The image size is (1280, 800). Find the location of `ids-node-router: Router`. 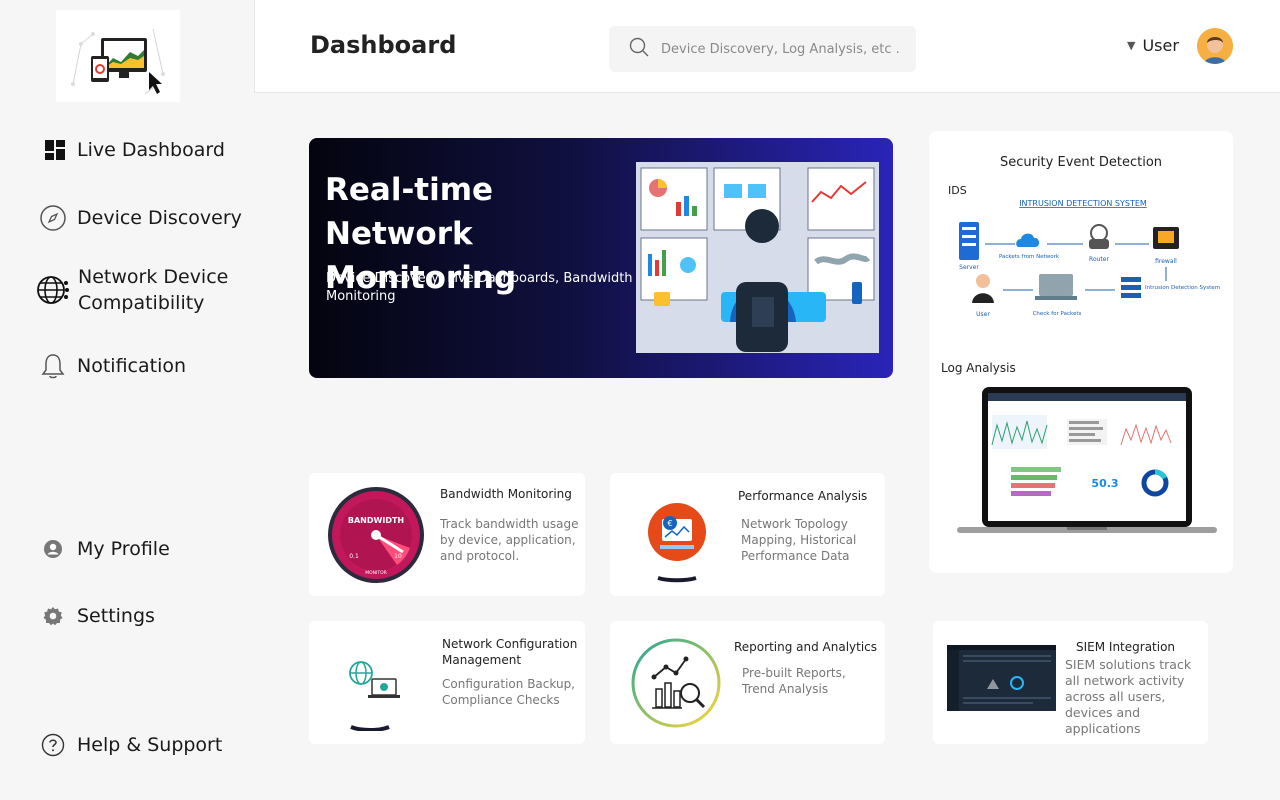

ids-node-router: Router is located at coordinates (1099, 259).